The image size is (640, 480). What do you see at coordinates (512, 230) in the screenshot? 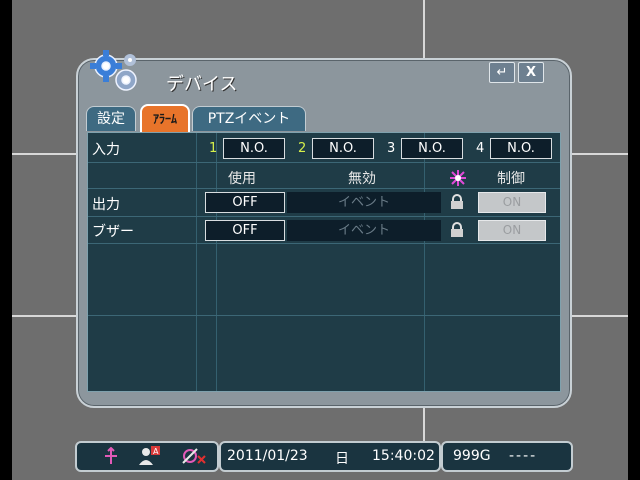
I see `buzzer-control-button: ON` at bounding box center [512, 230].